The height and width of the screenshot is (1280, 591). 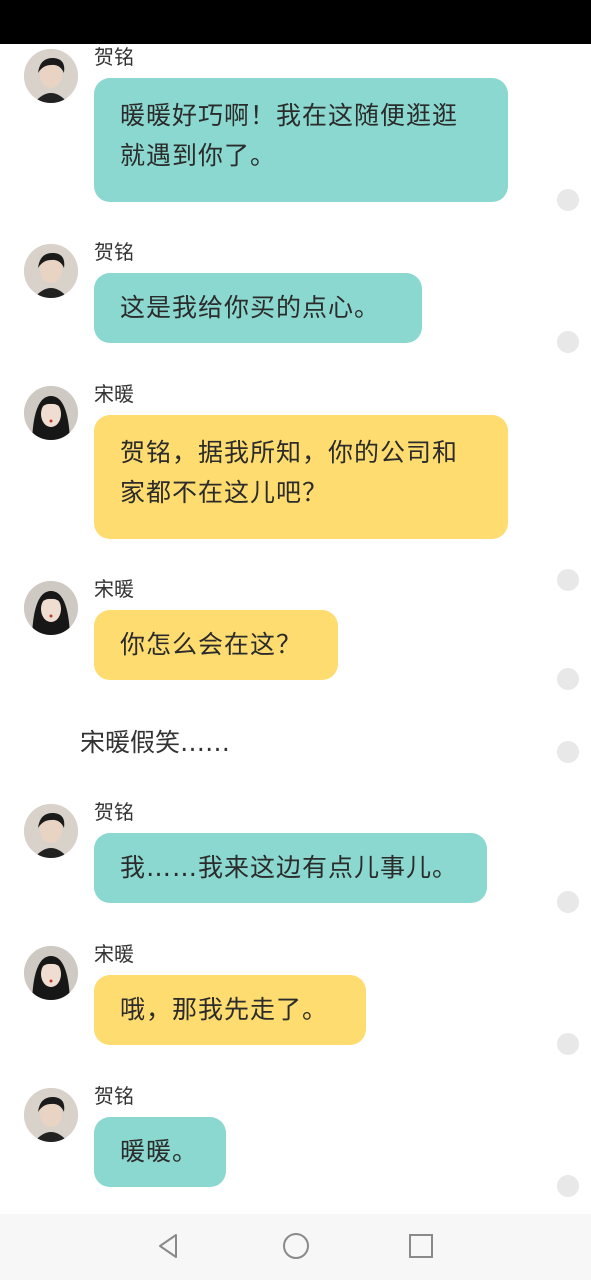 What do you see at coordinates (421, 1246) in the screenshot?
I see `recent-square-icon` at bounding box center [421, 1246].